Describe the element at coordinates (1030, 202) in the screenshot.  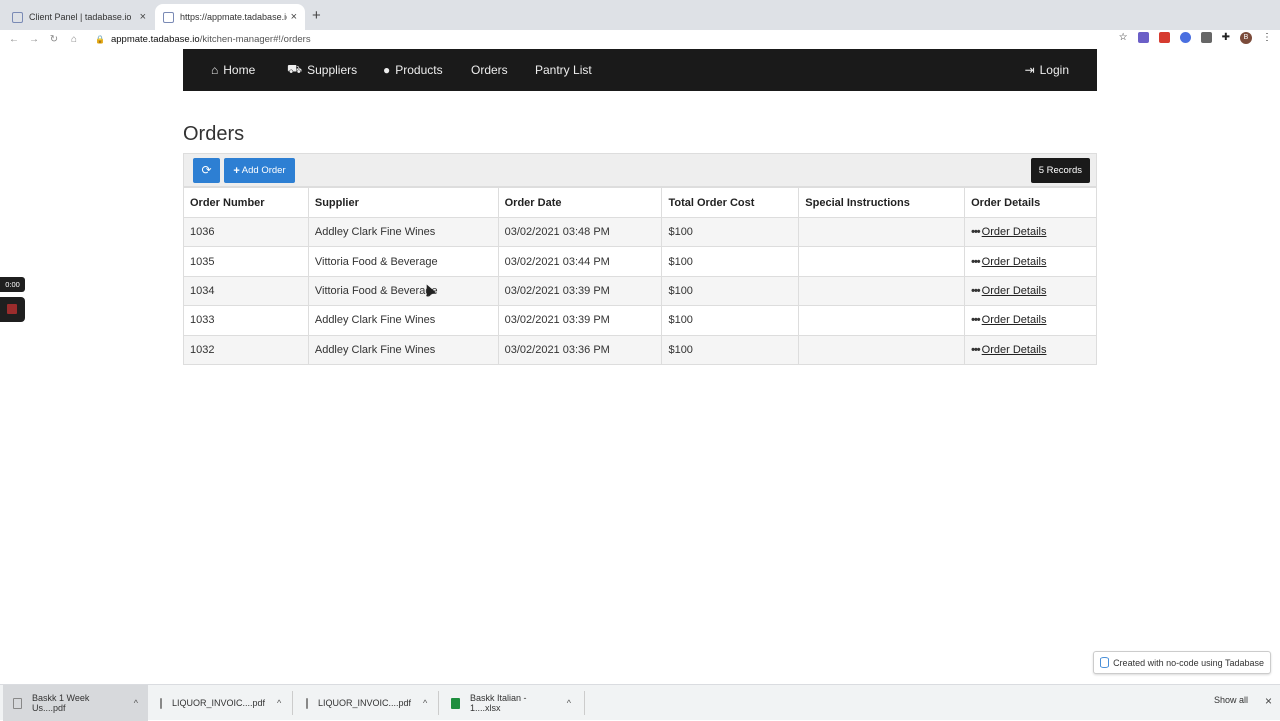
I see `header-order-details: Order Details` at that location.